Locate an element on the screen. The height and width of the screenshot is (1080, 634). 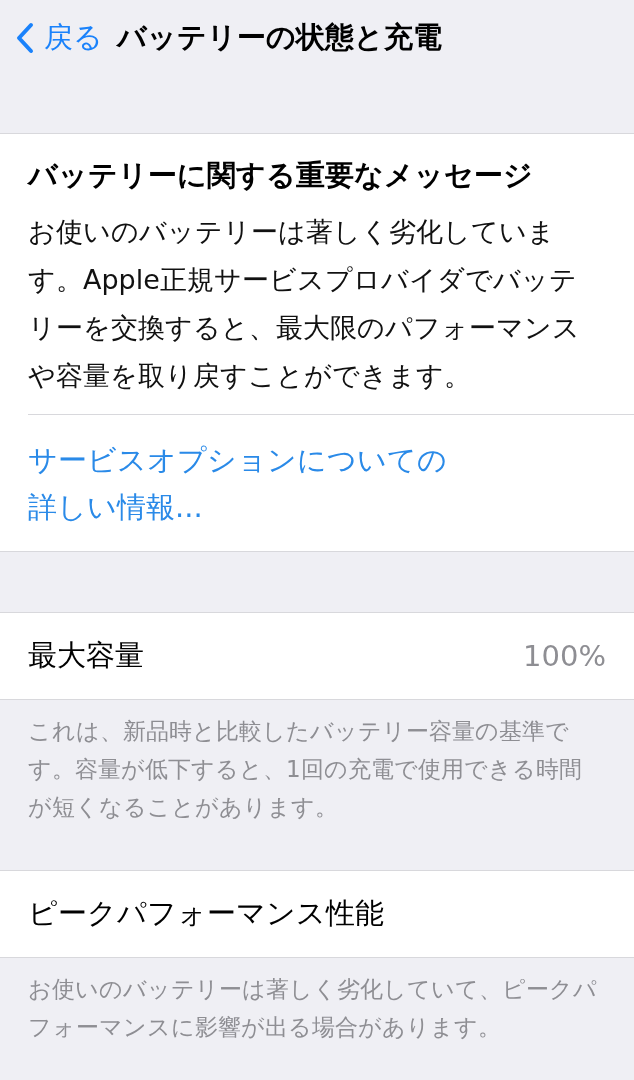
back-button: 戻る is located at coordinates (59, 37).